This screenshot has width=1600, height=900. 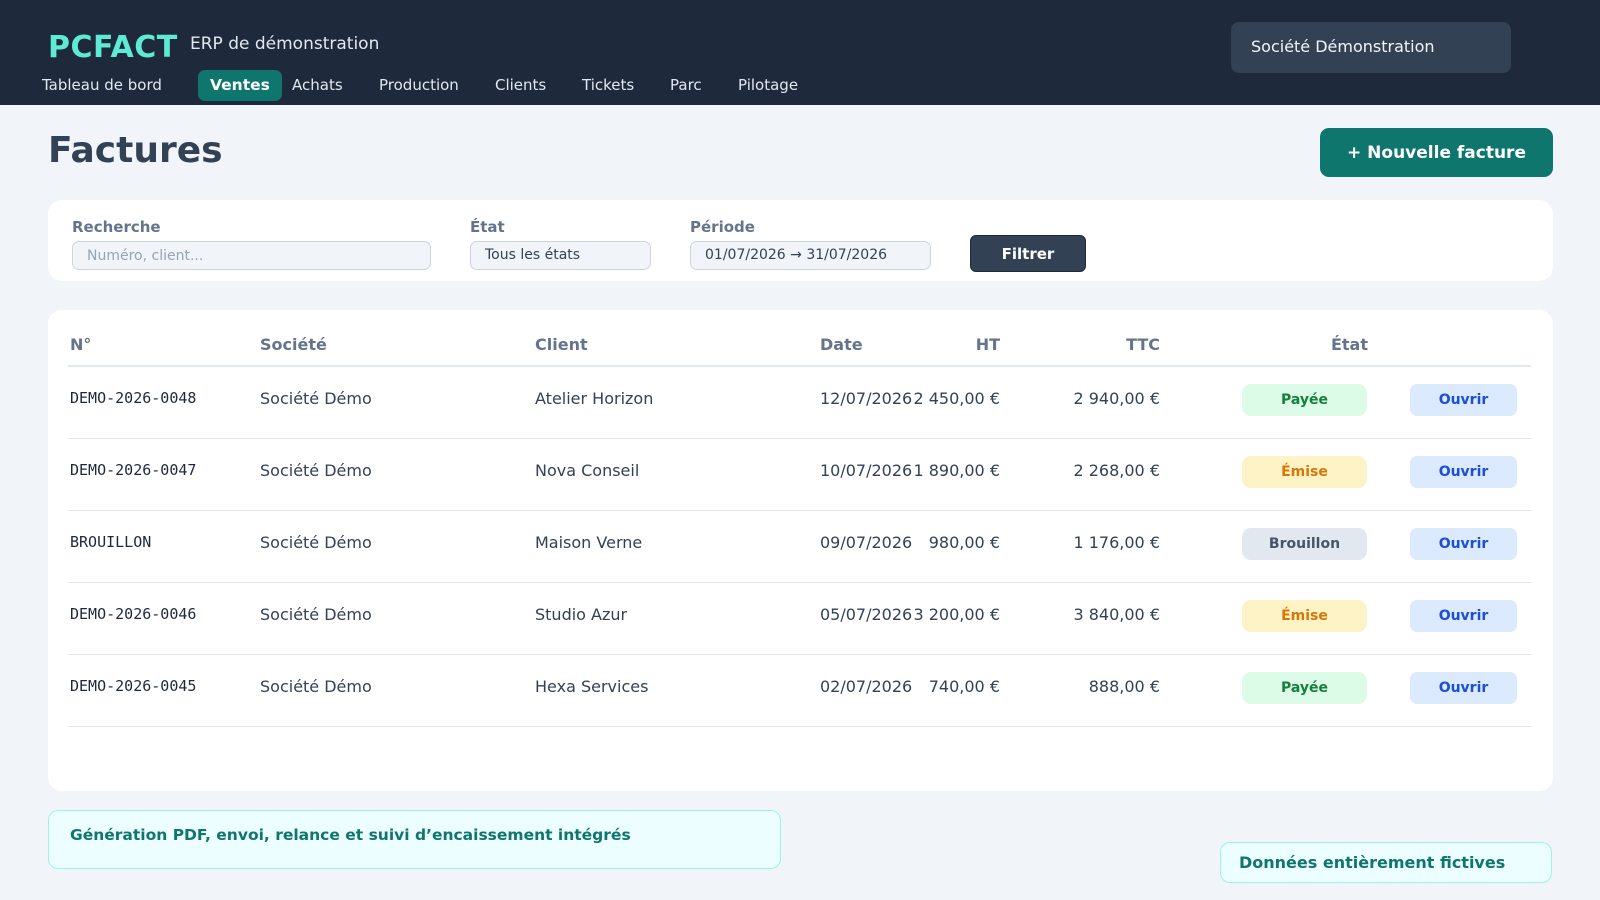 I want to click on column-header-date: Date, so click(x=841, y=344).